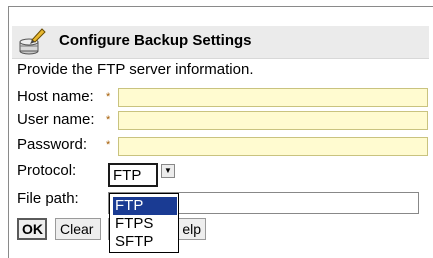 This screenshot has width=433, height=258. Describe the element at coordinates (55, 96) in the screenshot. I see `host-name-label: Host name:` at that location.